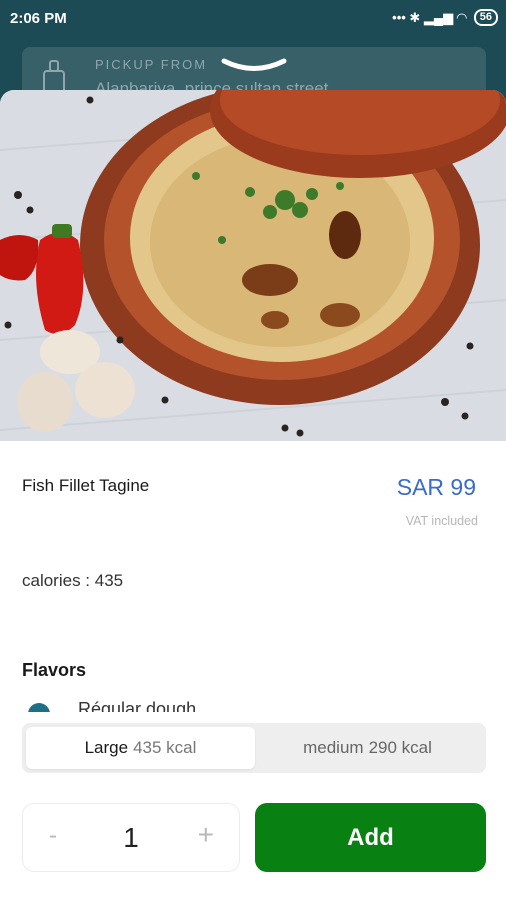  Describe the element at coordinates (485, 17) in the screenshot. I see `battery-icon: 56` at that location.